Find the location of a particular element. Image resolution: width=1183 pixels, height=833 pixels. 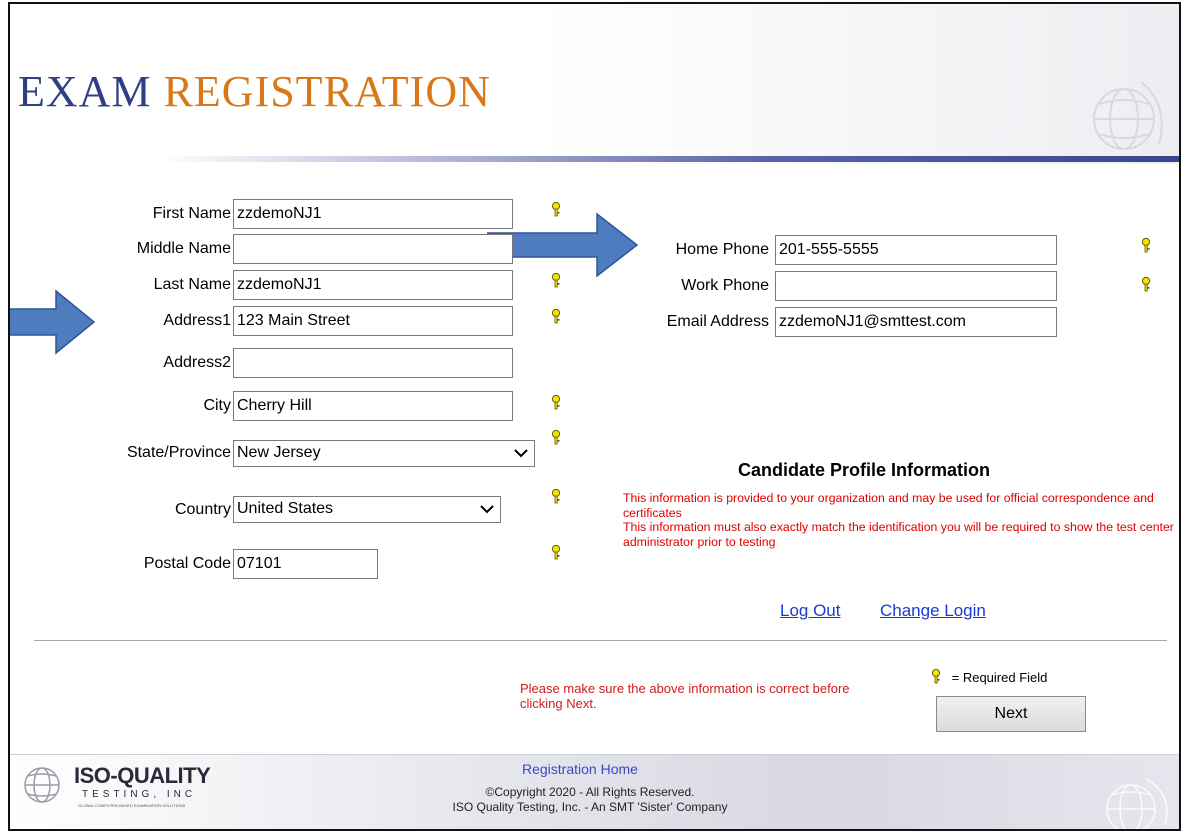

first-name-label: First Name is located at coordinates (191, 213).